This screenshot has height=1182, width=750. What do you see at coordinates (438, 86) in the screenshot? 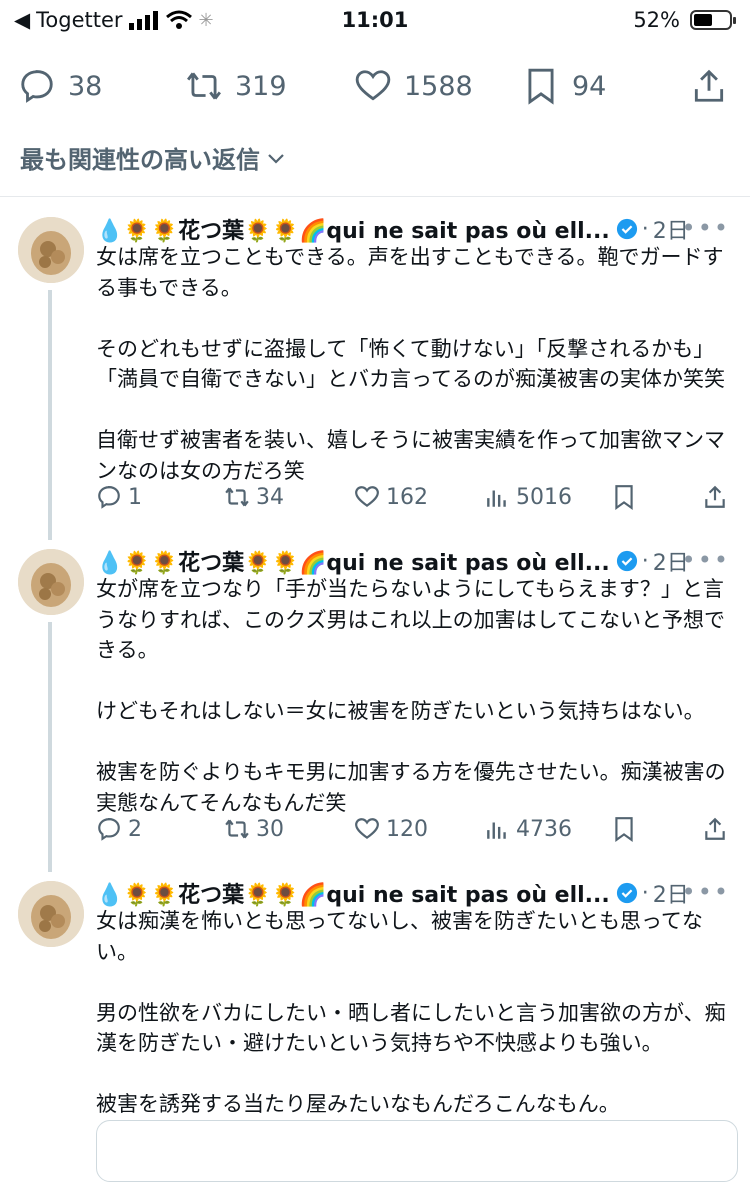
I see `like-count: 1588` at bounding box center [438, 86].